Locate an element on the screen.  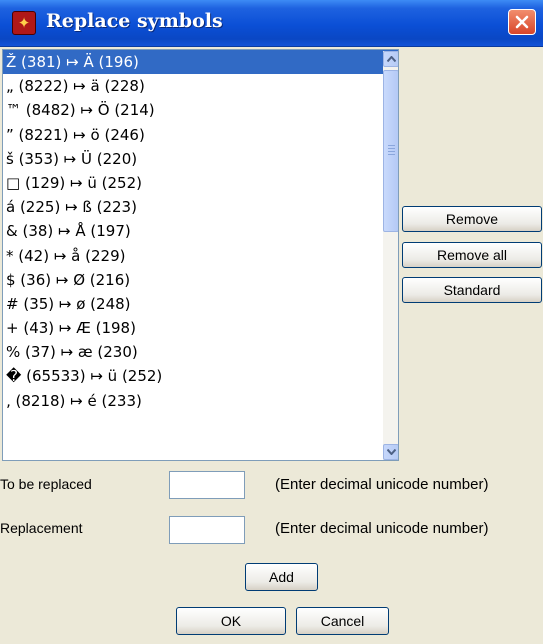
list-item: □ (129) ↦ ü (252) is located at coordinates (200, 183).